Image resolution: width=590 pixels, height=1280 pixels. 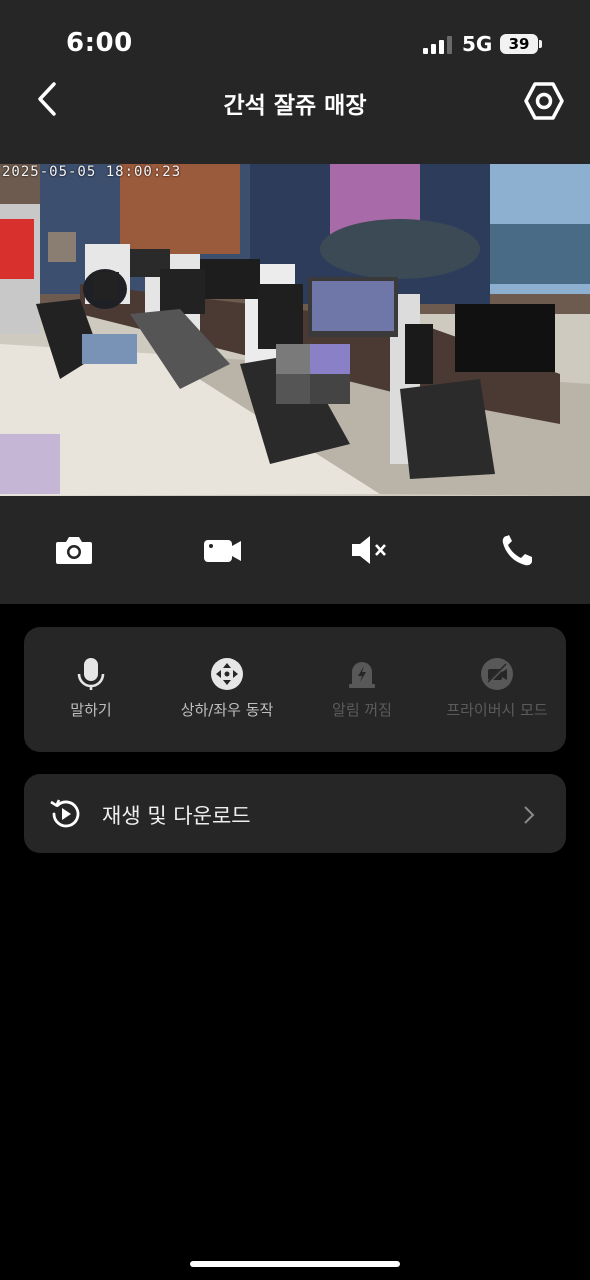 What do you see at coordinates (227, 710) in the screenshot?
I see `pan-tilt-label: 상하/좌우 동작` at bounding box center [227, 710].